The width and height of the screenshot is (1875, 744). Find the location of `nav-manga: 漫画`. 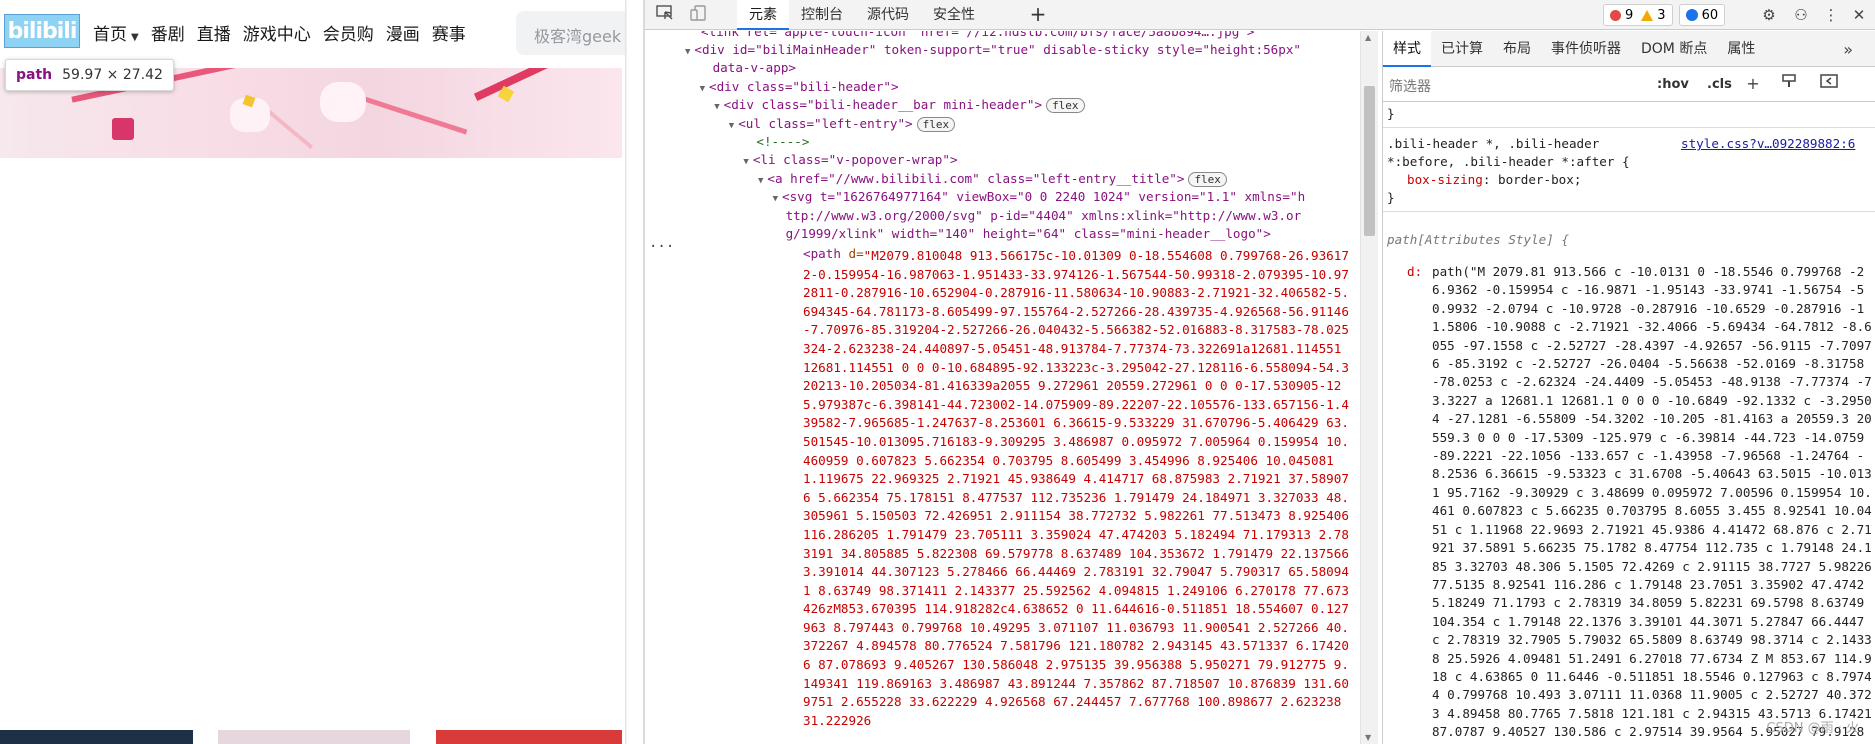

nav-manga: 漫画 is located at coordinates (403, 32).